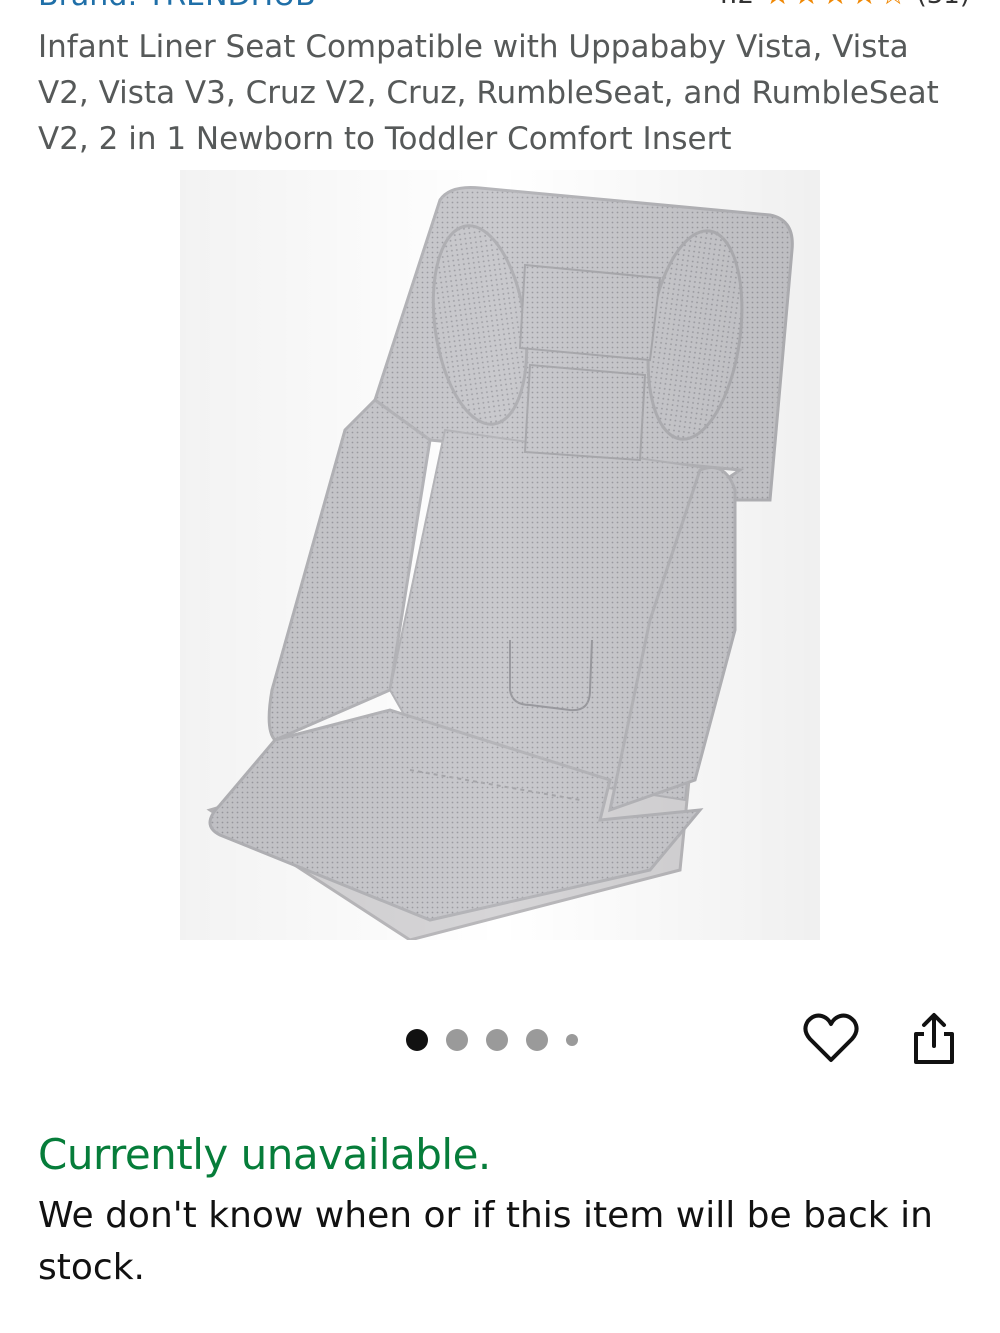 This screenshot has height=1333, width=1000. What do you see at coordinates (943, 5) in the screenshot?
I see `review-count: (31)` at bounding box center [943, 5].